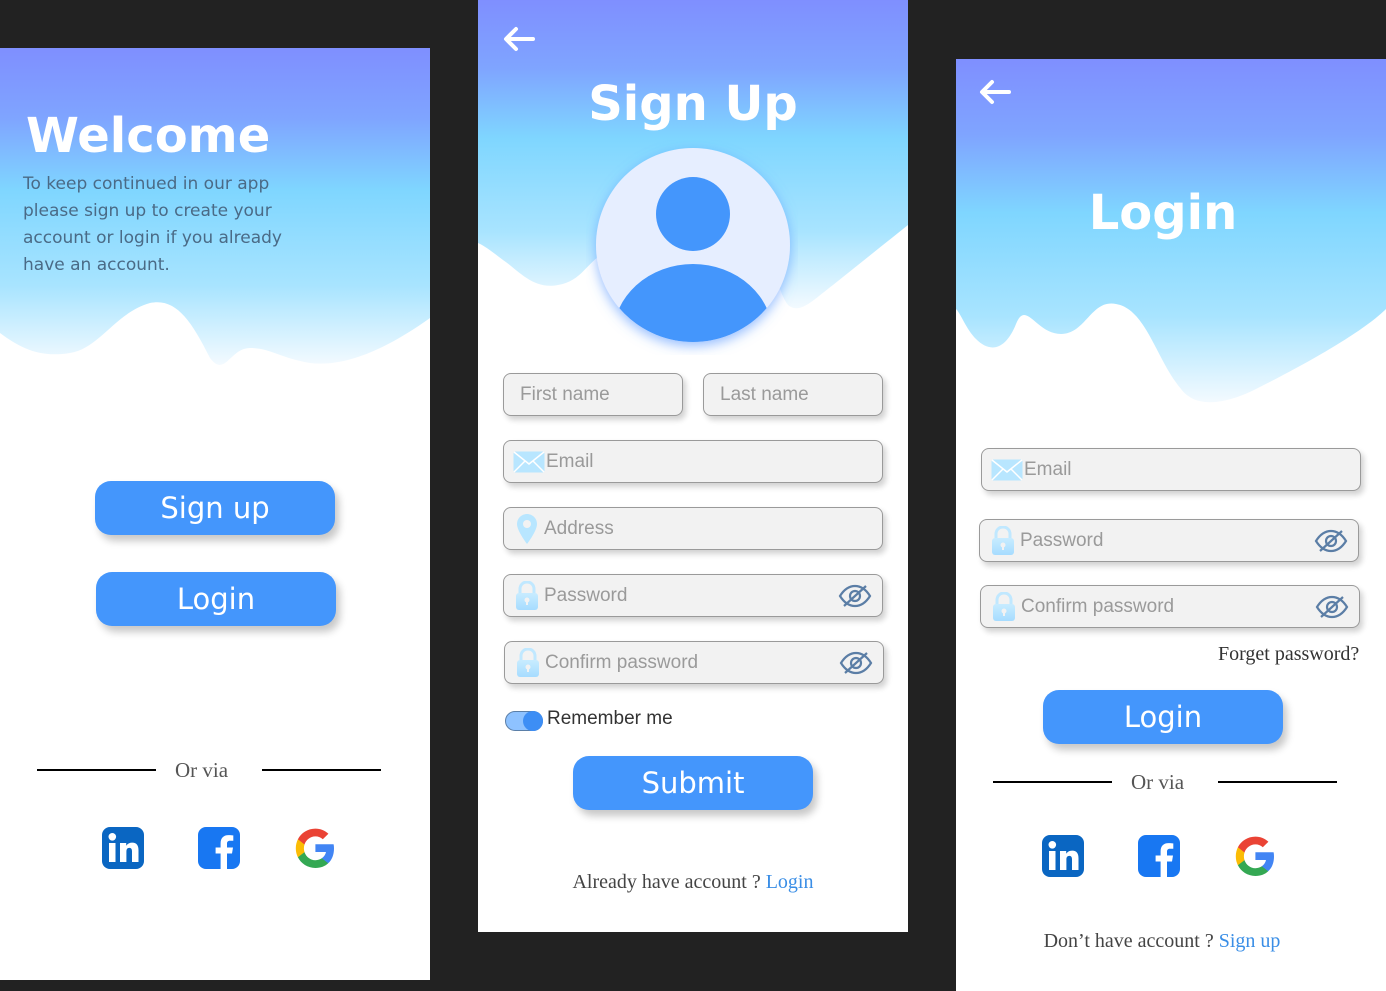 The image size is (1386, 991). Describe the element at coordinates (1128, 941) in the screenshot. I see `signup-prompt-text: Don’t have account ?` at that location.